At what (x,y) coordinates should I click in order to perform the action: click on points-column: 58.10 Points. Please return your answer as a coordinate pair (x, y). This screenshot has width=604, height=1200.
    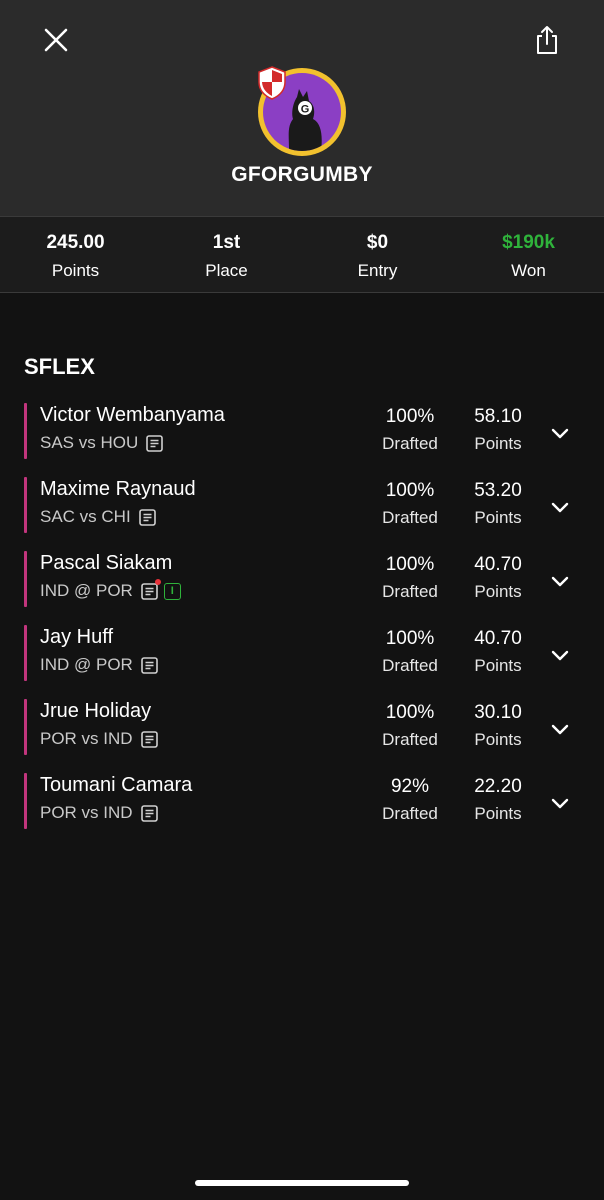
    Looking at the image, I should click on (498, 430).